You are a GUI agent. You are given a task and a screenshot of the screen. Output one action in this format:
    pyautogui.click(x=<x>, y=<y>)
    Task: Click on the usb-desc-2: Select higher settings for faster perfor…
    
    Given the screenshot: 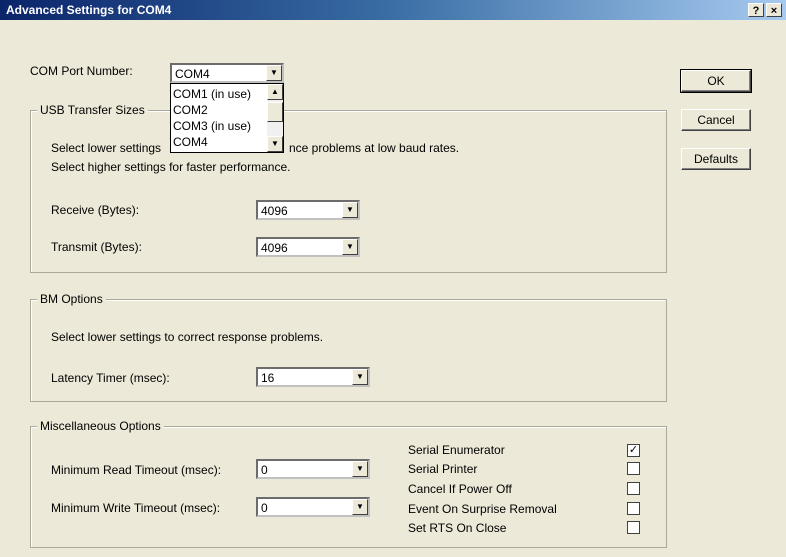 What is the action you would take?
    pyautogui.click(x=171, y=167)
    